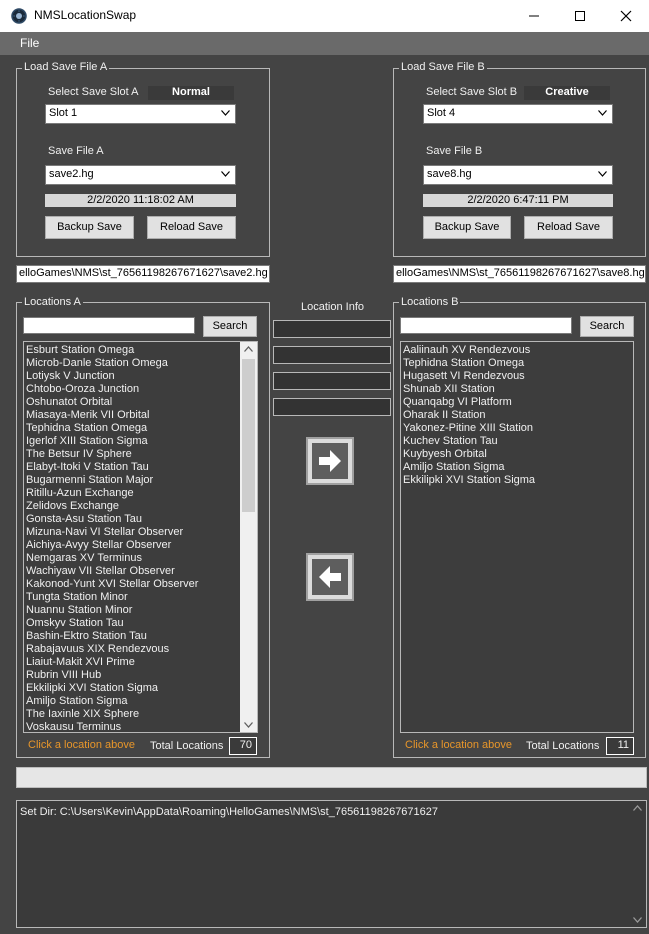 Image resolution: width=649 pixels, height=934 pixels. Describe the element at coordinates (82, 389) in the screenshot. I see `list-item: Chtobo-Oroza Junction` at that location.